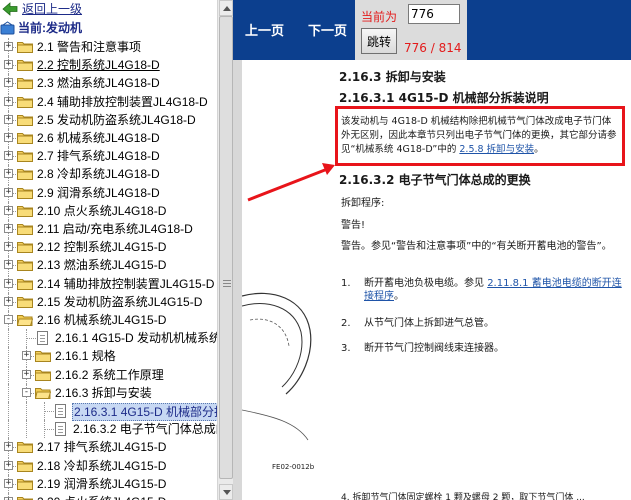 The height and width of the screenshot is (500, 631). I want to click on page-nav-bar: 上一页 下一页 当前为 跳转 776 / 814, so click(432, 30).